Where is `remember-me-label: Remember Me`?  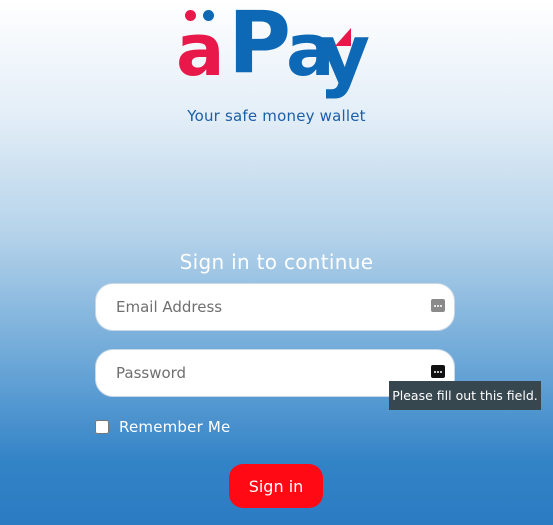
remember-me-label: Remember Me is located at coordinates (175, 427).